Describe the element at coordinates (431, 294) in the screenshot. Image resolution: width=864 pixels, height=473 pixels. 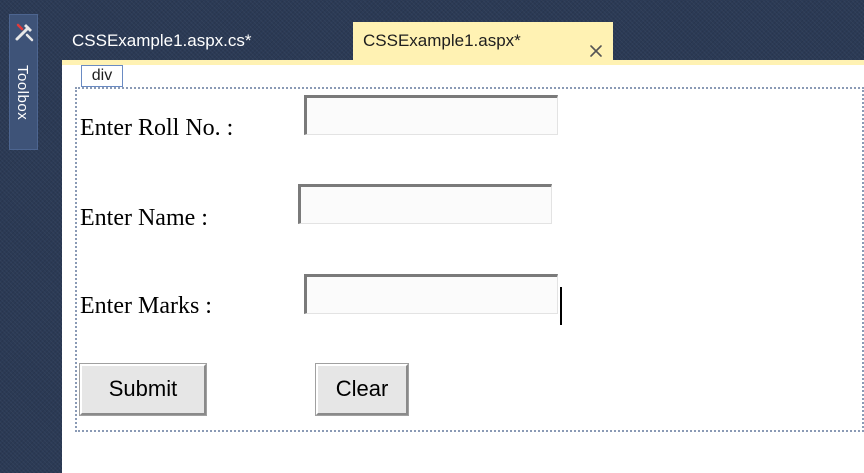
I see `marks-input` at that location.